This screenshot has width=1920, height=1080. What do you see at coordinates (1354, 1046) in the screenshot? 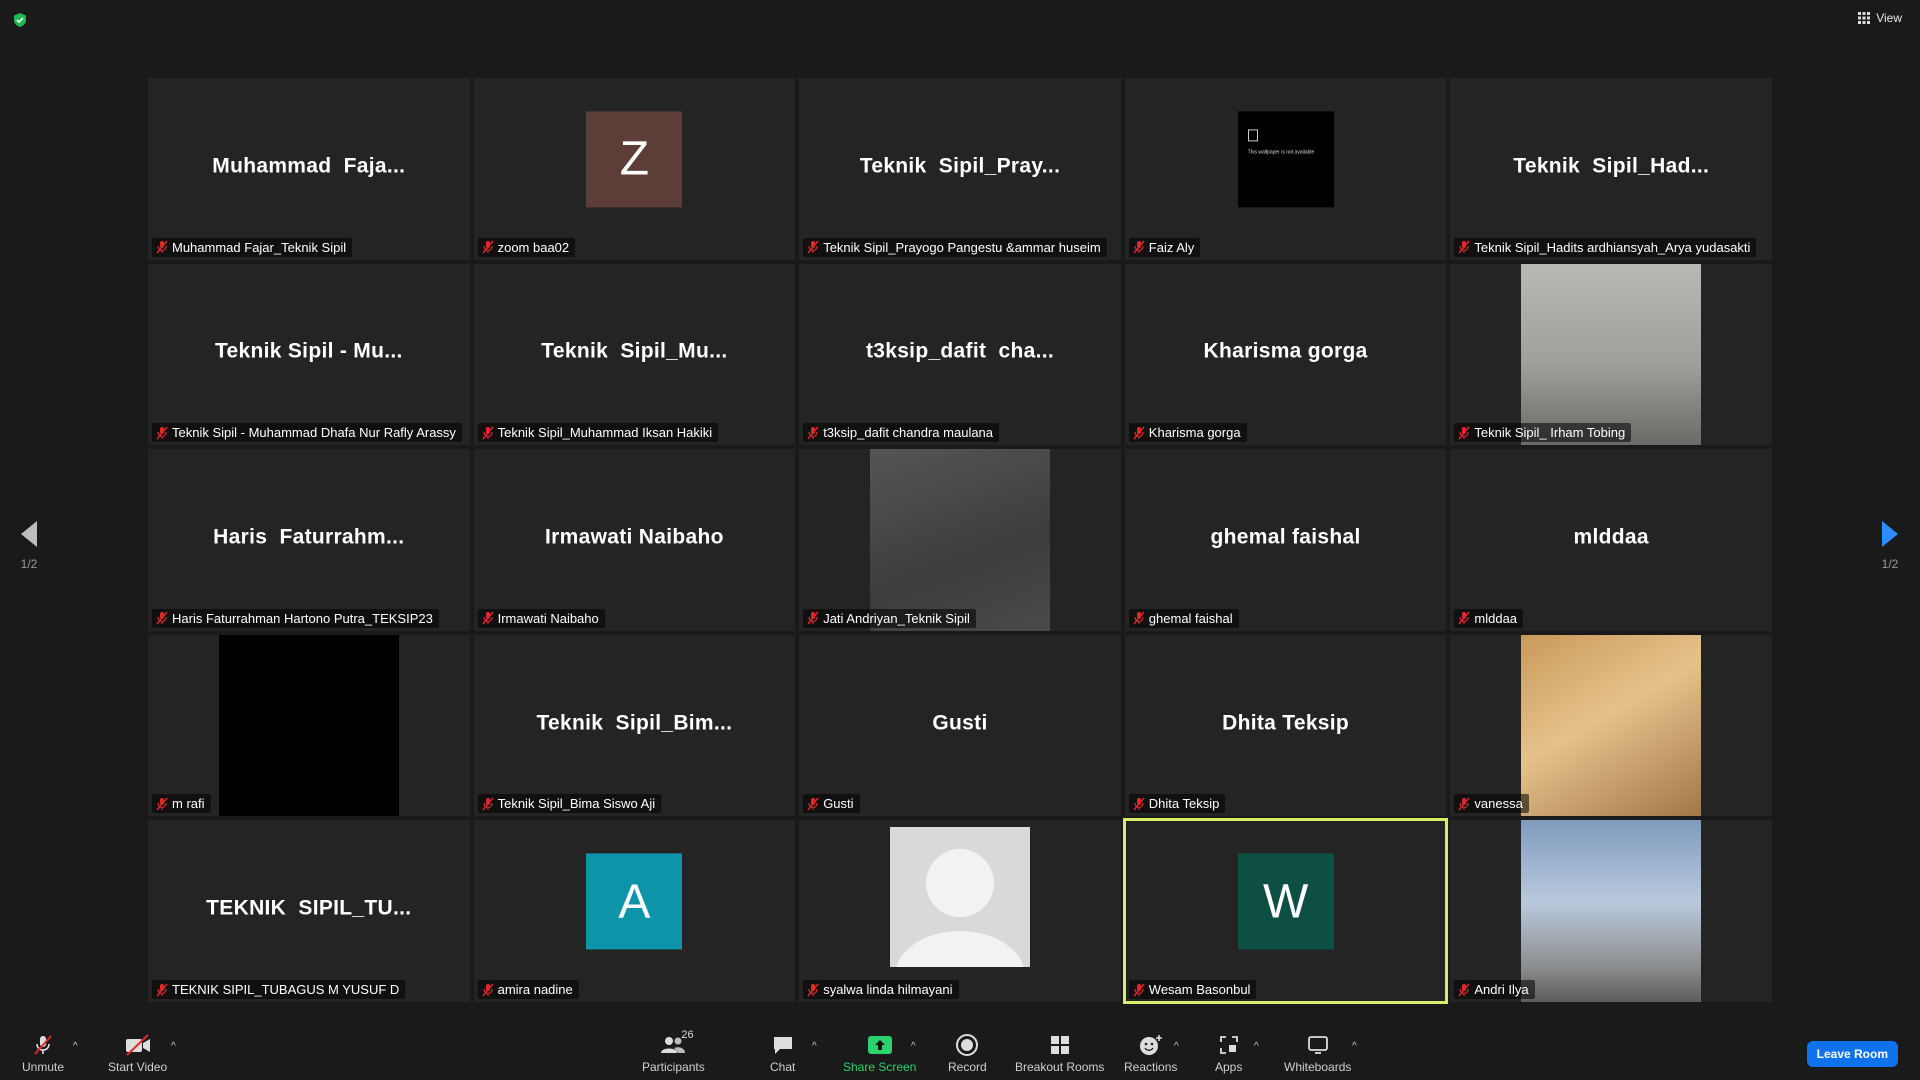
I see `whiteboards-options-caret: ^` at bounding box center [1354, 1046].